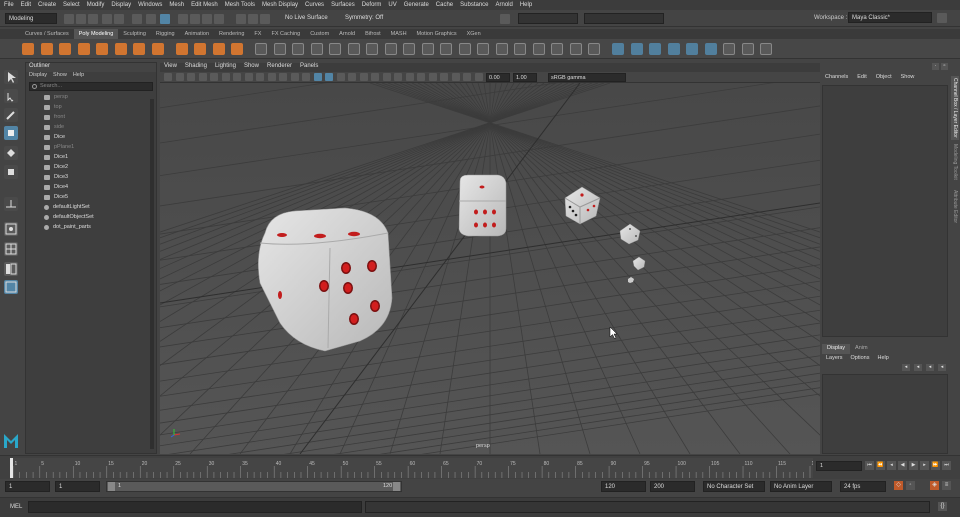 Image resolution: width=960 pixels, height=517 pixels. I want to click on outliner-item: Dice, so click(91, 137).